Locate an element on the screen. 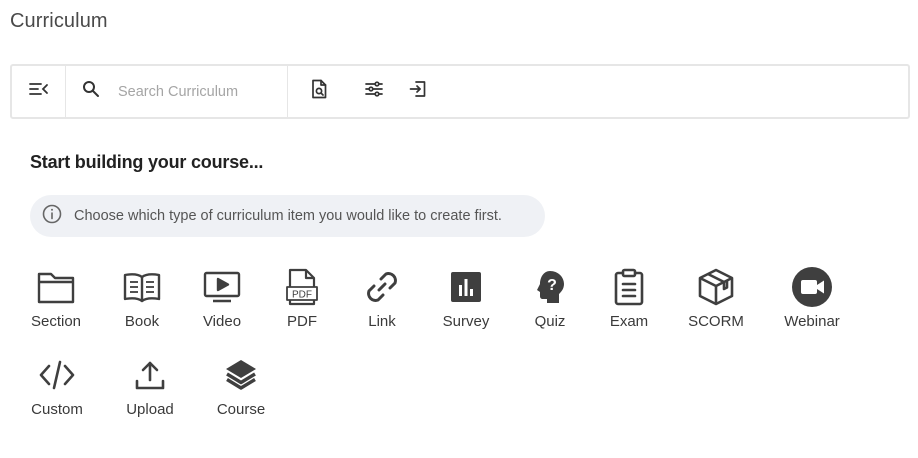 The image size is (918, 458). item-type-scorm: SCORM is located at coordinates (716, 298).